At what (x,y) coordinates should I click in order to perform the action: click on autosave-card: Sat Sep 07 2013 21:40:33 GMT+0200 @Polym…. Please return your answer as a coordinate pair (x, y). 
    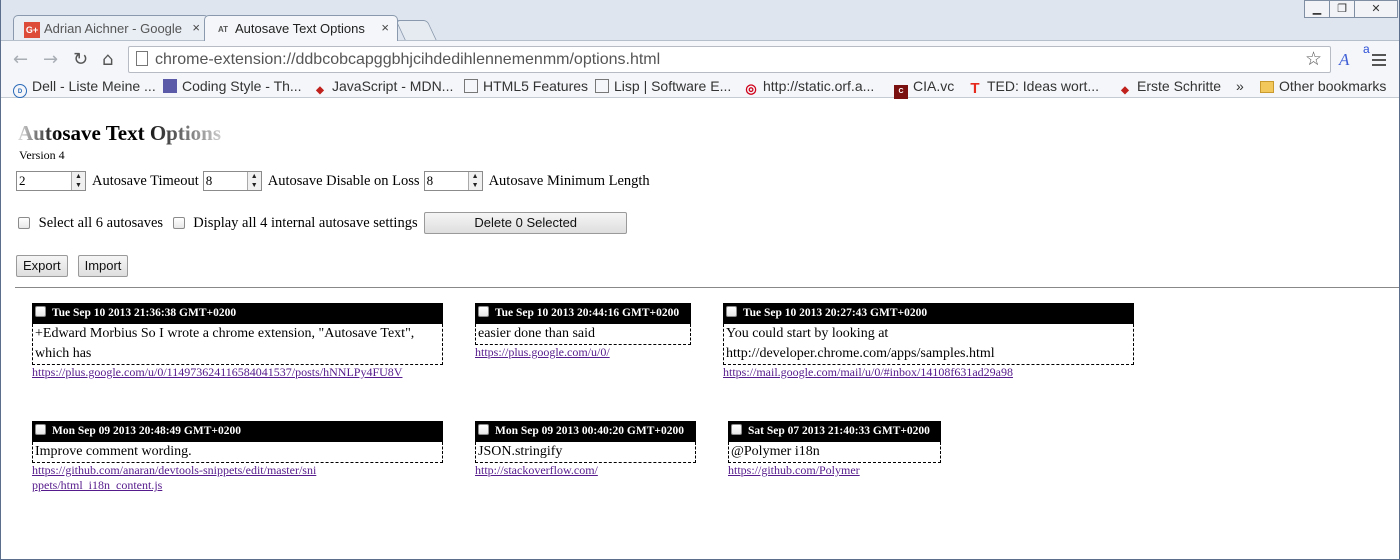
    Looking at the image, I should click on (834, 449).